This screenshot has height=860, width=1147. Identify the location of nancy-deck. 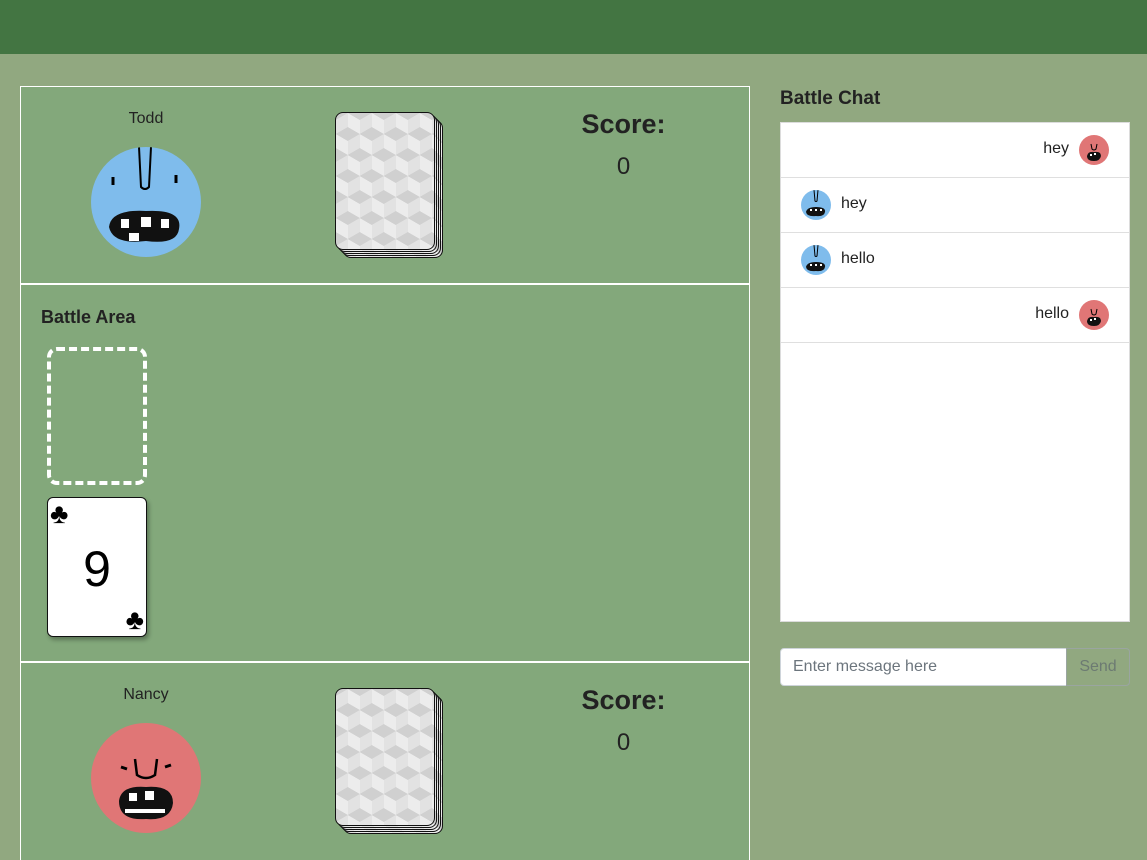
(390, 761).